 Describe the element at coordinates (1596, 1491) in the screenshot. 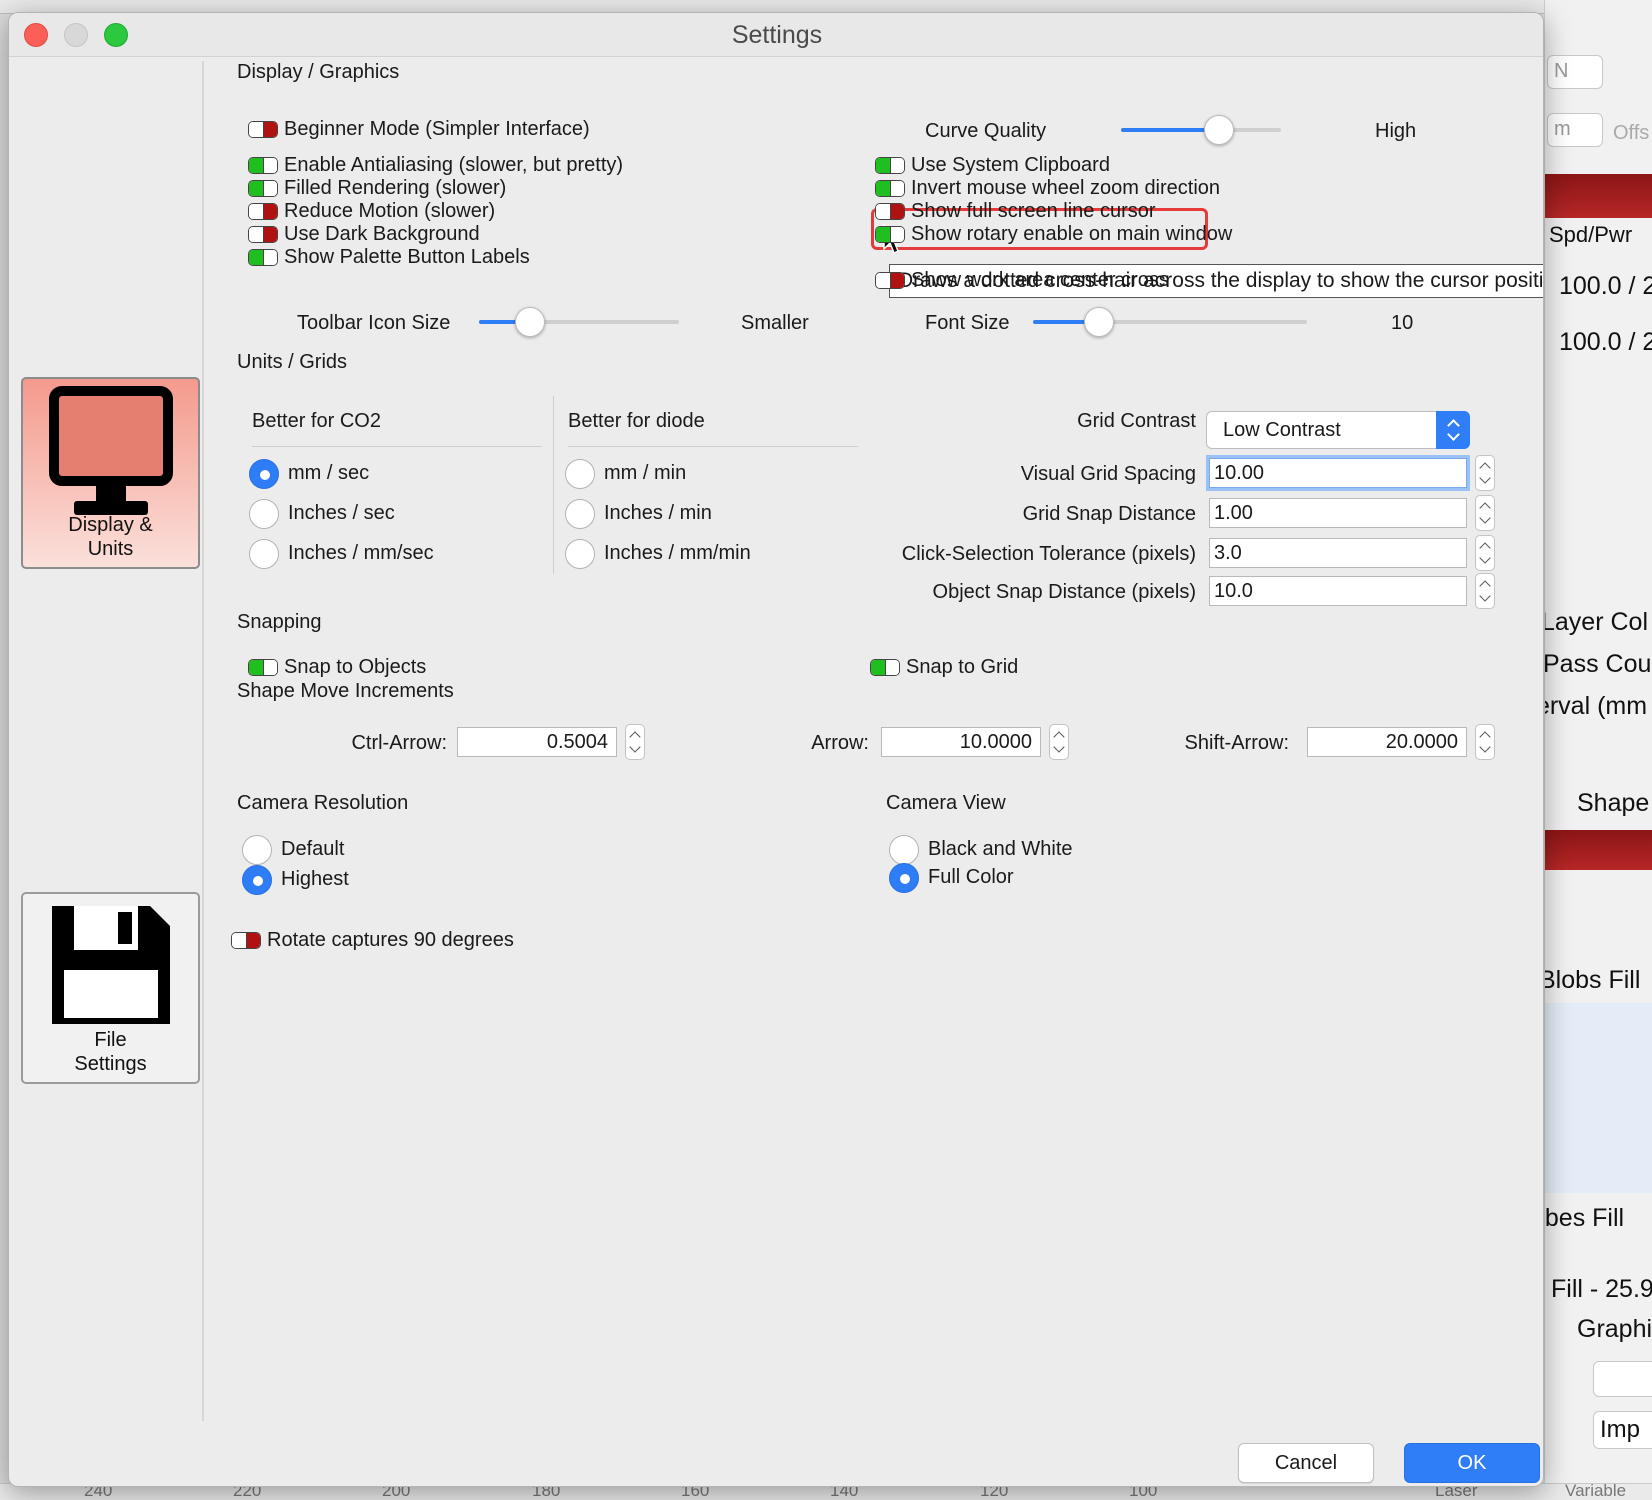

I see `bg-label: Variable` at that location.